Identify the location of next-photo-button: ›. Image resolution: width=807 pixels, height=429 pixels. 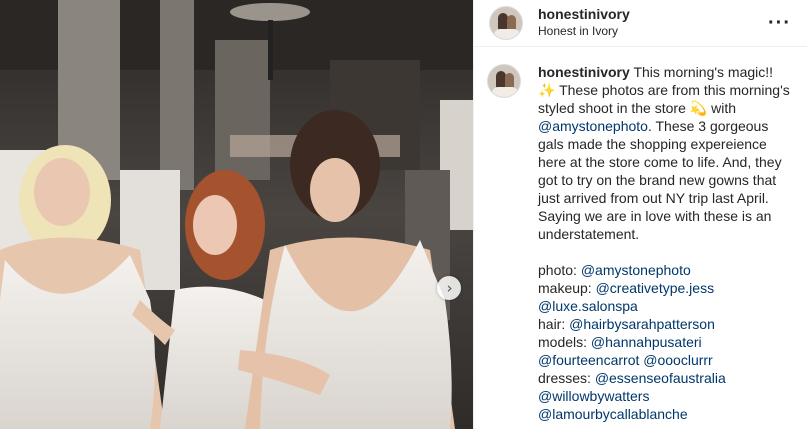
(449, 288).